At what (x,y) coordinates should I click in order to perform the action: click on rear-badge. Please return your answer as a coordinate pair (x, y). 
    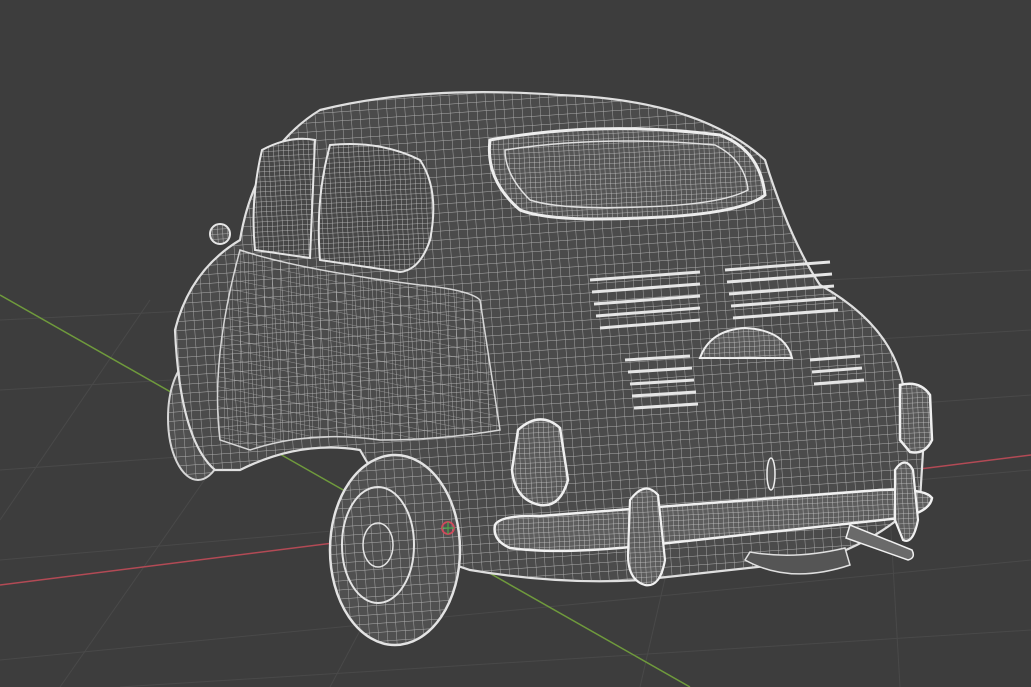
    Looking at the image, I should click on (771, 474).